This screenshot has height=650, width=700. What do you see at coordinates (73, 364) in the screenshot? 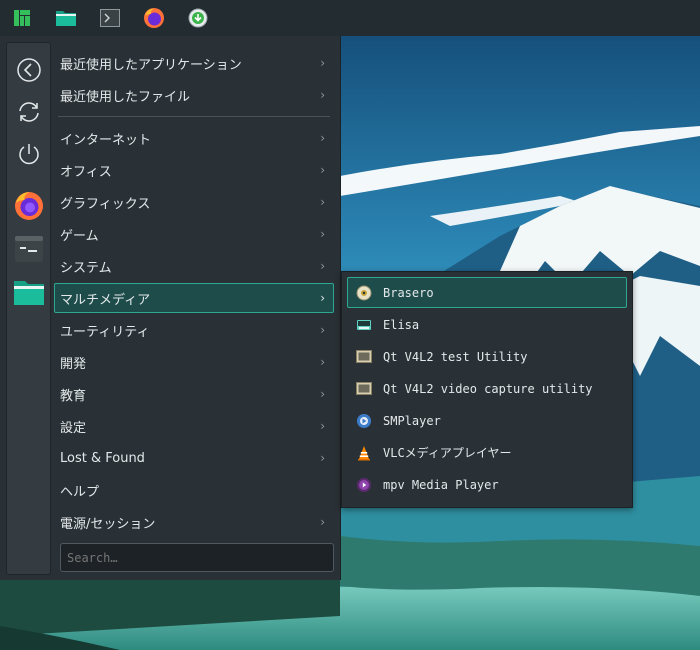
I see `category-label: 開発` at bounding box center [73, 364].